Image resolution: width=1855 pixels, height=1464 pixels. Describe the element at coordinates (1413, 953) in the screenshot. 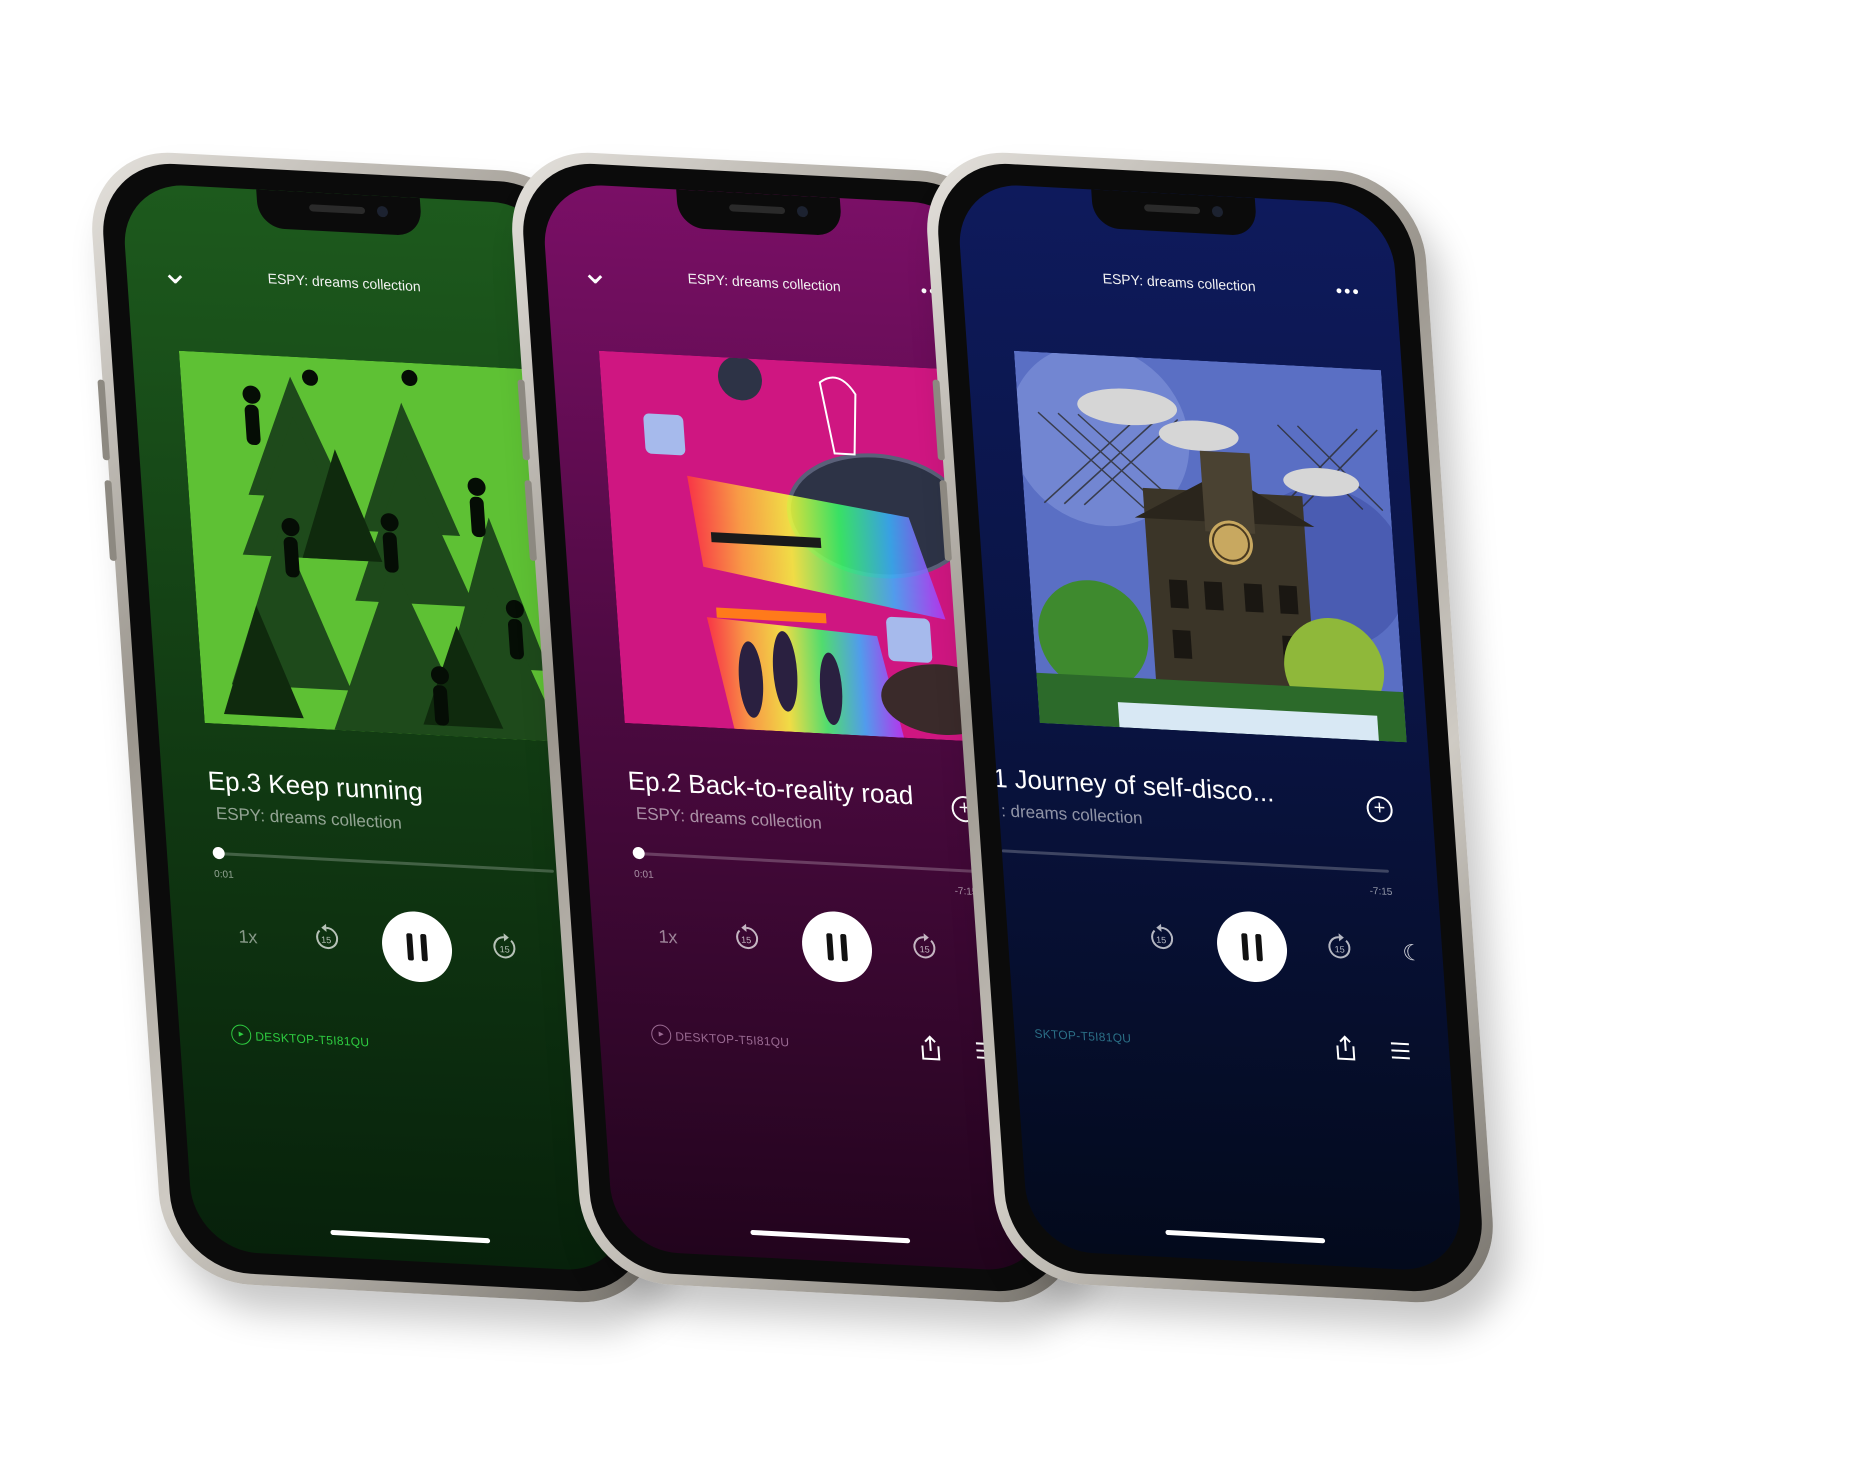

I see `sleep-timer-moon-icon: ☾` at that location.